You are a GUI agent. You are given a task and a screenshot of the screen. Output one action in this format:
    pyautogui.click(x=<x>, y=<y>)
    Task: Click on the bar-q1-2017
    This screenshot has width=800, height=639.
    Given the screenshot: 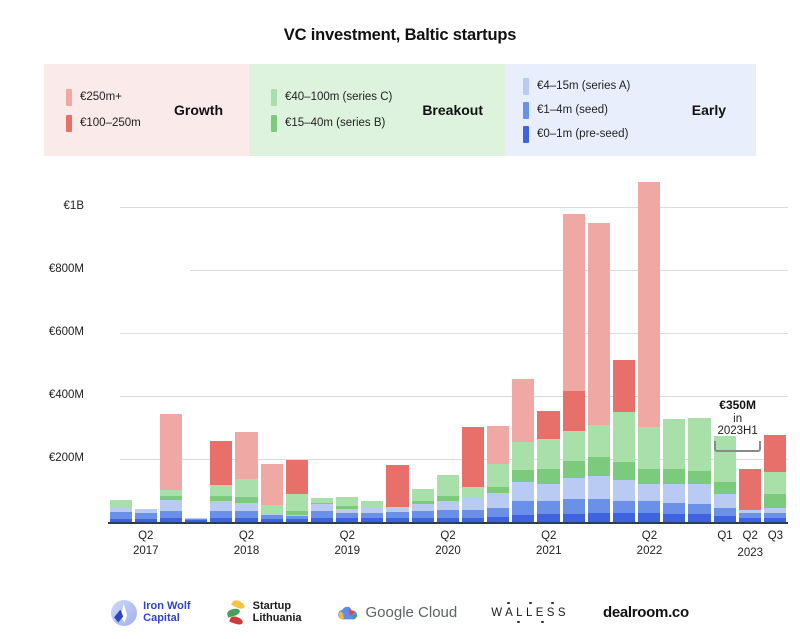 What is the action you would take?
    pyautogui.click(x=120, y=511)
    